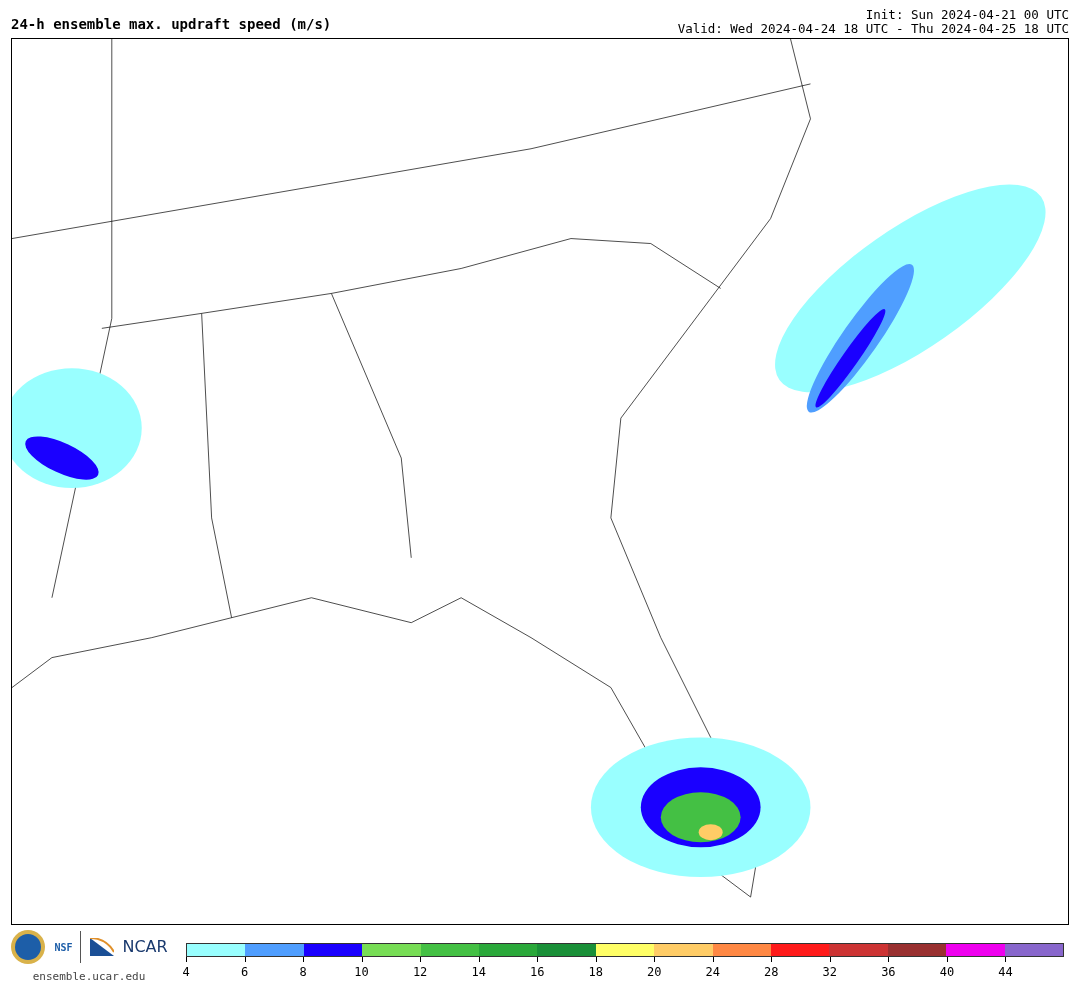 This screenshot has width=1080, height=988. Describe the element at coordinates (171, 24) in the screenshot. I see `chart-title: 24-h ensemble max. updraft speed (m/s)` at that location.